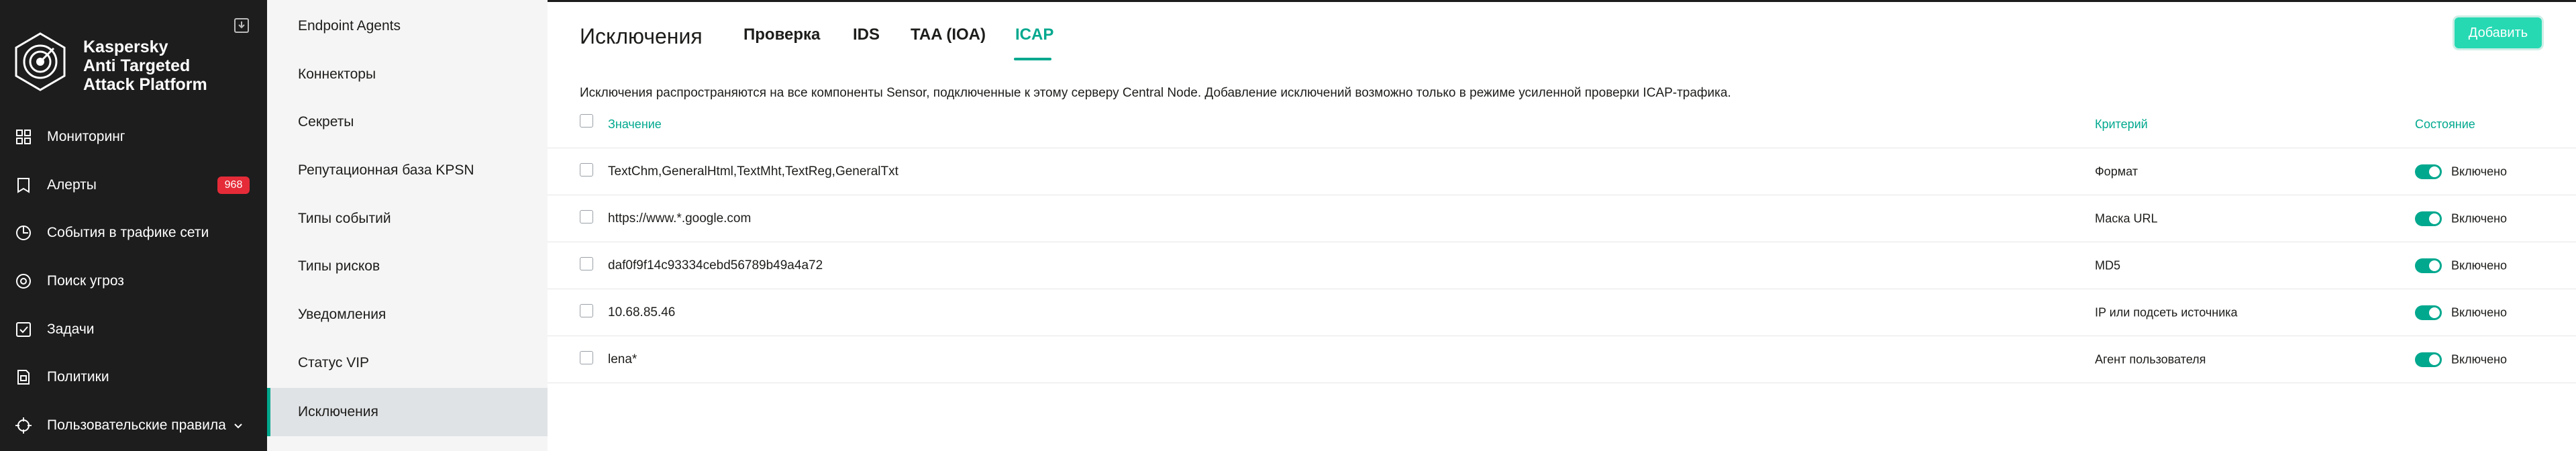 This screenshot has height=451, width=2576. I want to click on row-criterion: Маска URL, so click(2126, 218).